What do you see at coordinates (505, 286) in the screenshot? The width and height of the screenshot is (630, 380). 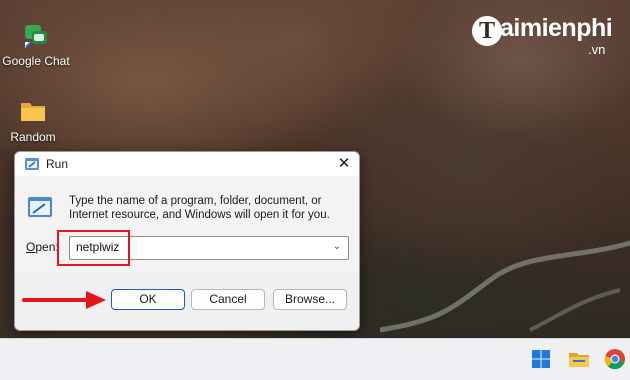 I see `river-graphic` at bounding box center [505, 286].